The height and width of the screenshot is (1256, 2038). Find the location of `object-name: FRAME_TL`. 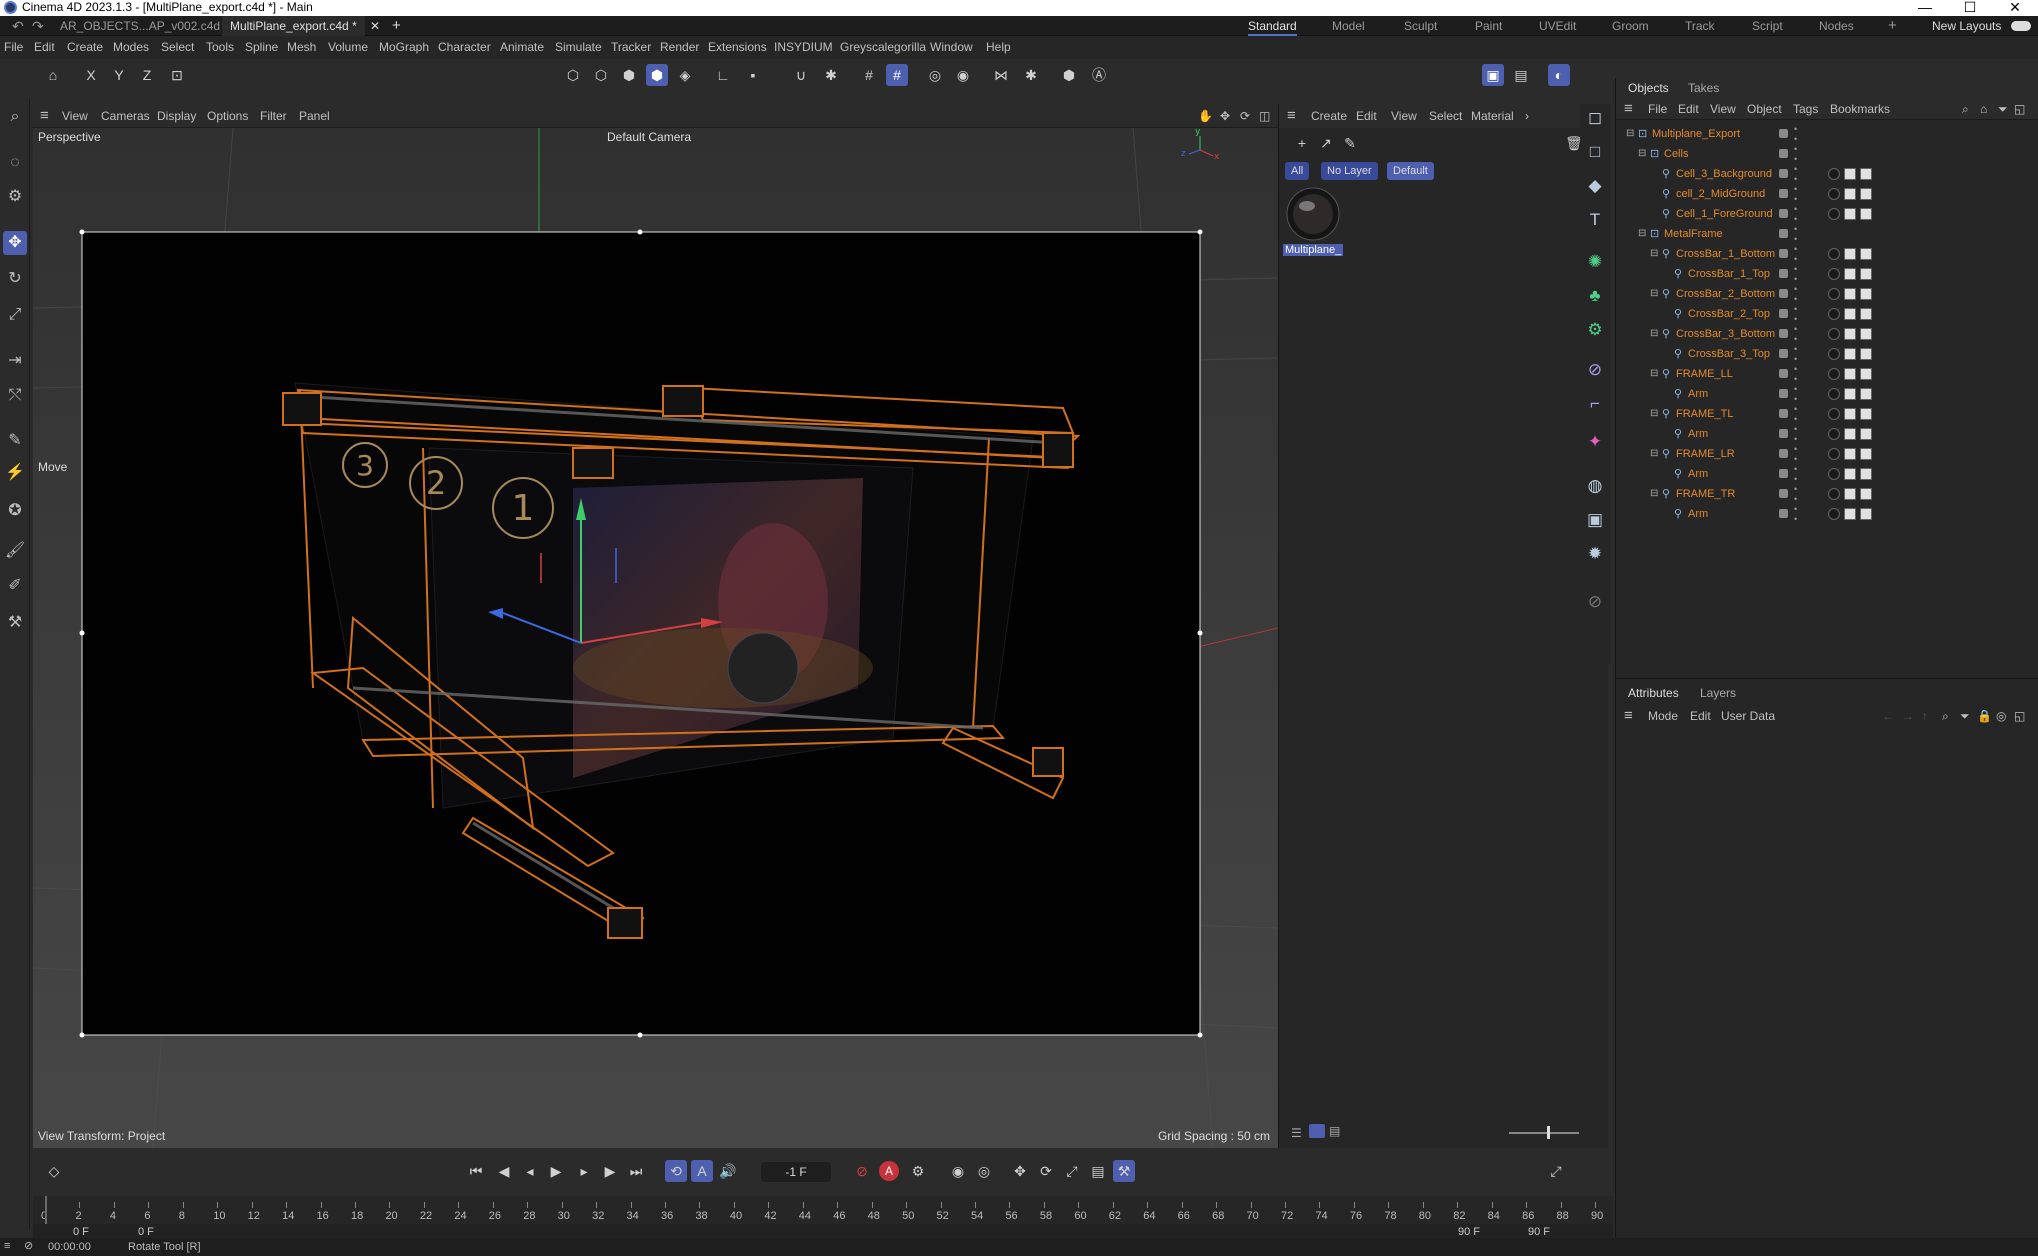

object-name: FRAME_TL is located at coordinates (1704, 414).